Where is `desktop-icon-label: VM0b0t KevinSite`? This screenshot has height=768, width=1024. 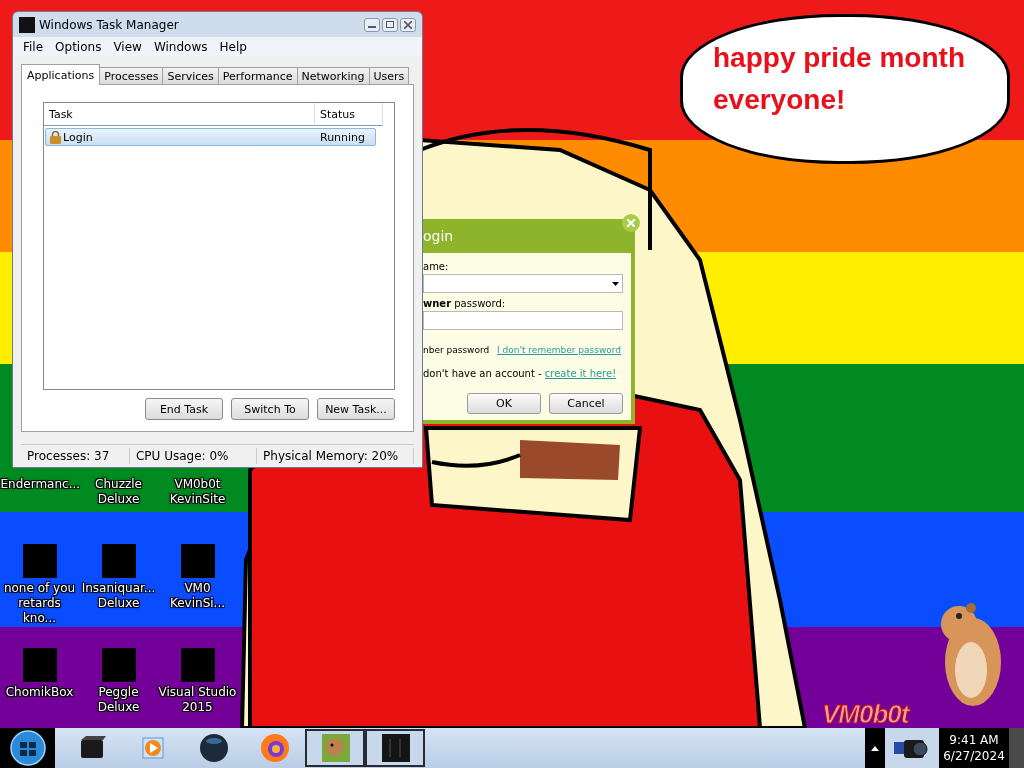
desktop-icon-label: VM0b0t KevinSite is located at coordinates (197, 492).